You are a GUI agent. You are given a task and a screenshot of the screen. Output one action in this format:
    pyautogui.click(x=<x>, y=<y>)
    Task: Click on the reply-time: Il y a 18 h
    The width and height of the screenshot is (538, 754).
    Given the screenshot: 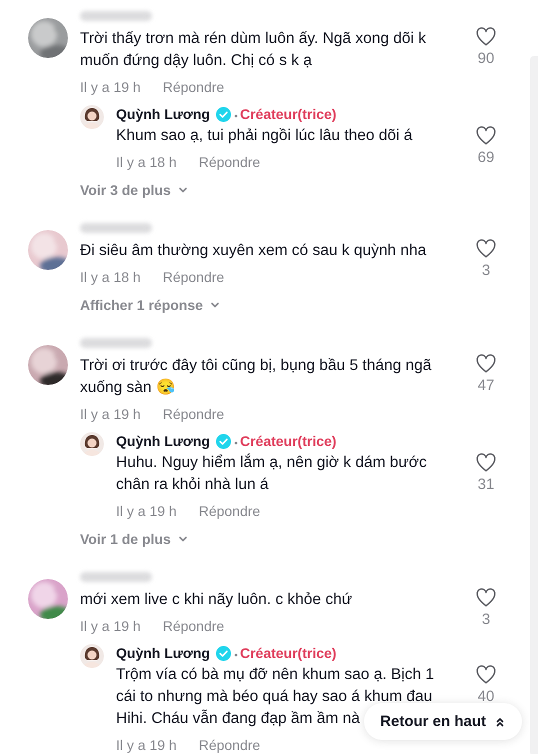 What is the action you would take?
    pyautogui.click(x=146, y=162)
    